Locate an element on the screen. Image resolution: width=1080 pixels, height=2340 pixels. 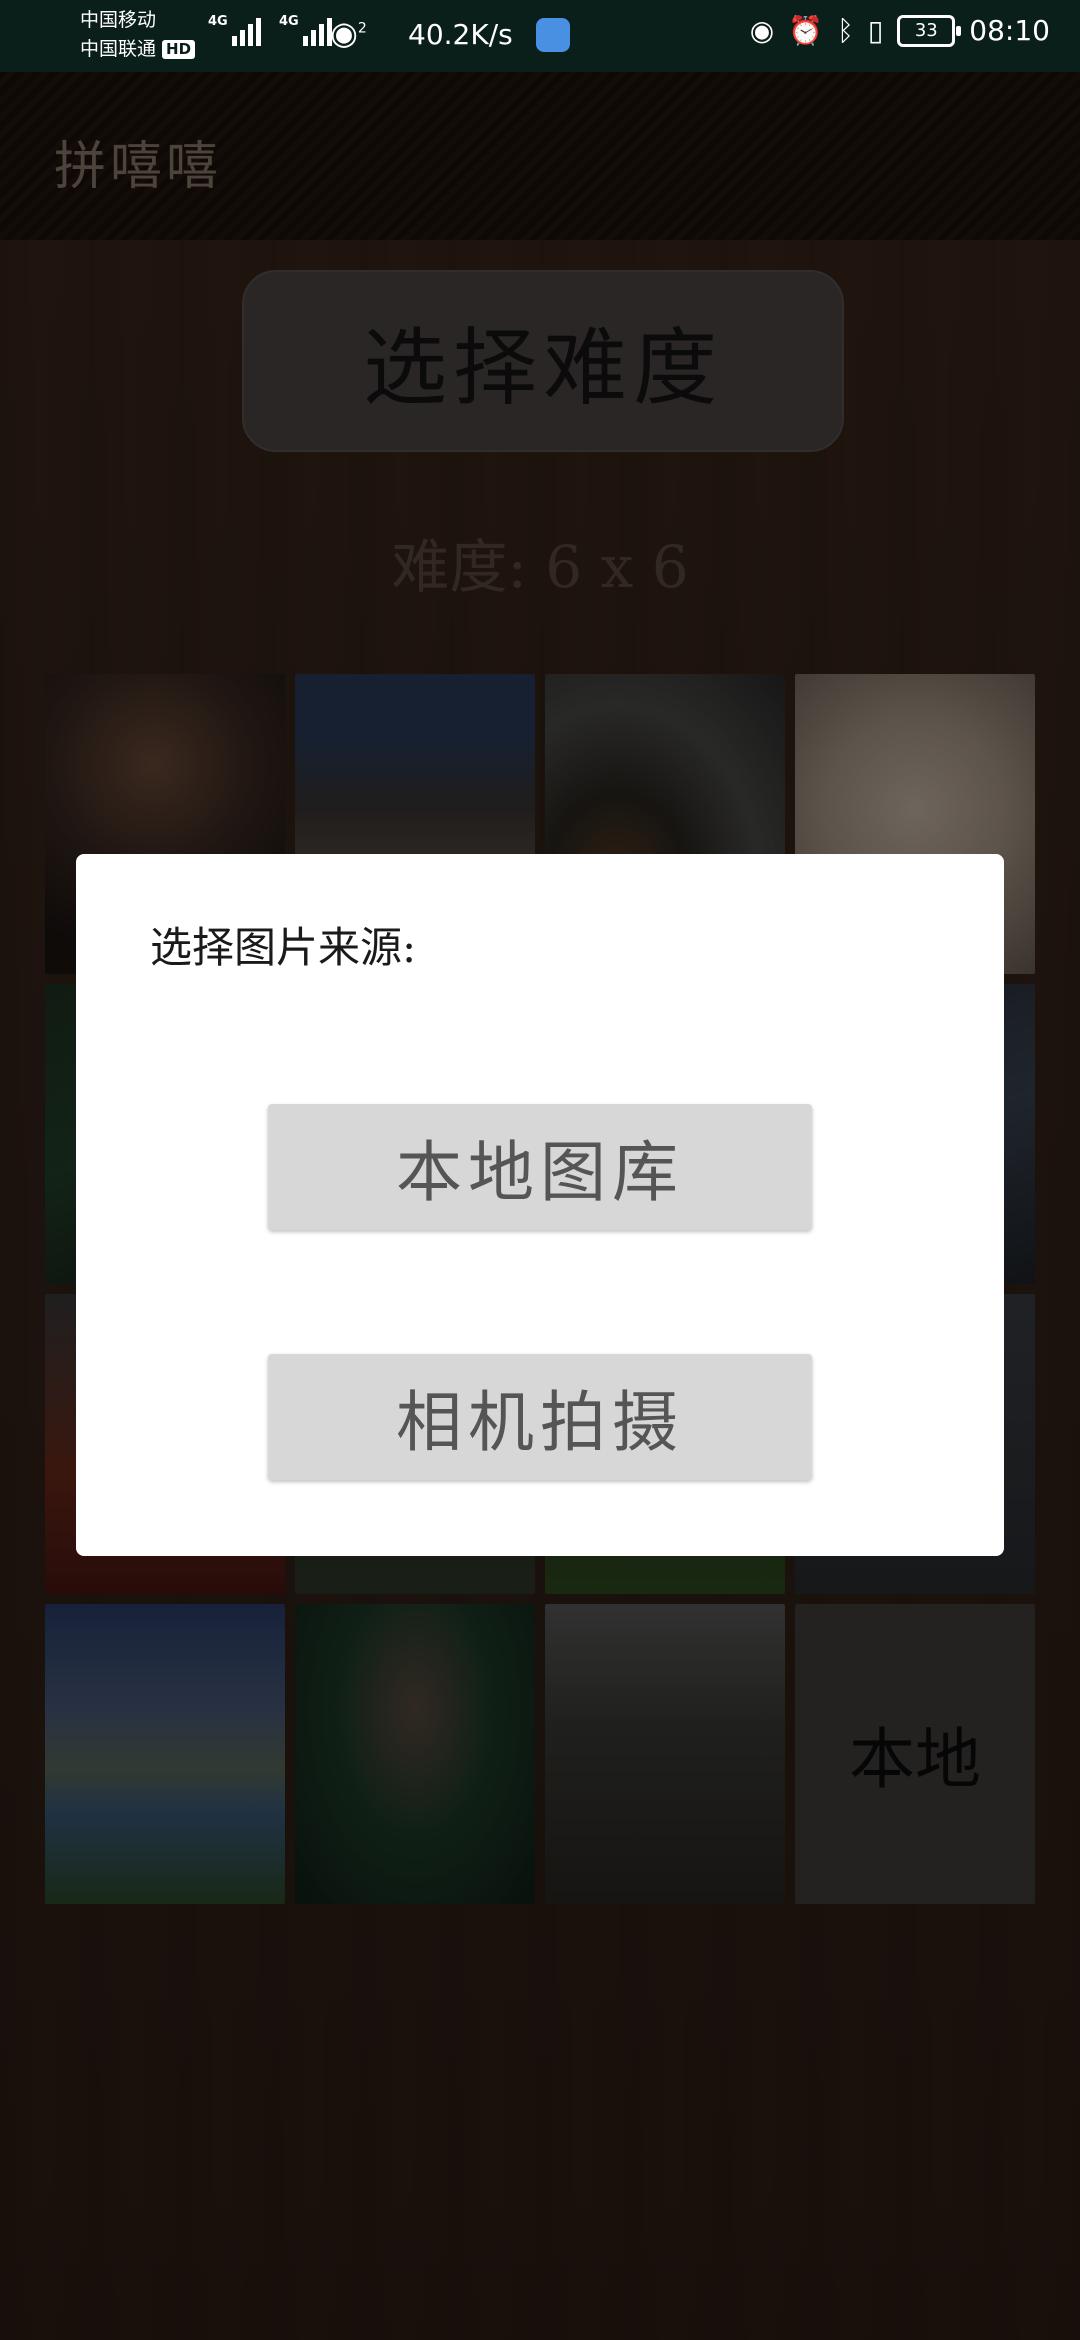
status-right: ◉ ⏰ ᛒ ▯ 33 08:10 is located at coordinates (900, 30).